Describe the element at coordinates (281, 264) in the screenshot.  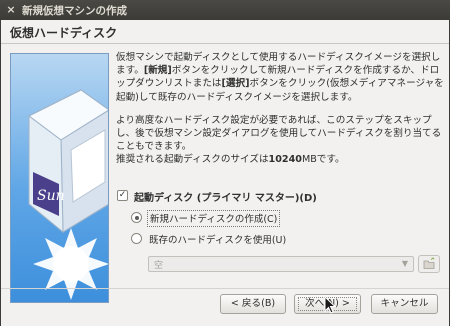
I see `existing-disk-dropdown: 空 ▼` at that location.